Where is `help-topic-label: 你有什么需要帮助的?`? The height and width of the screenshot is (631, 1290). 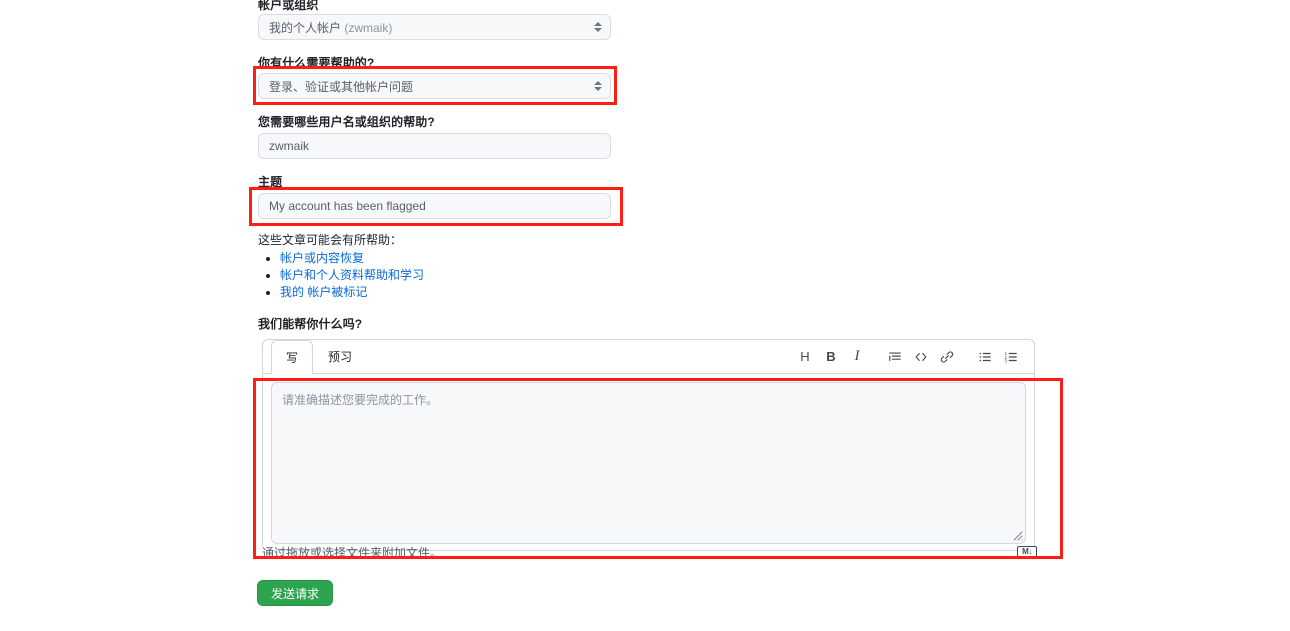
help-topic-label: 你有什么需要帮助的? is located at coordinates (316, 63).